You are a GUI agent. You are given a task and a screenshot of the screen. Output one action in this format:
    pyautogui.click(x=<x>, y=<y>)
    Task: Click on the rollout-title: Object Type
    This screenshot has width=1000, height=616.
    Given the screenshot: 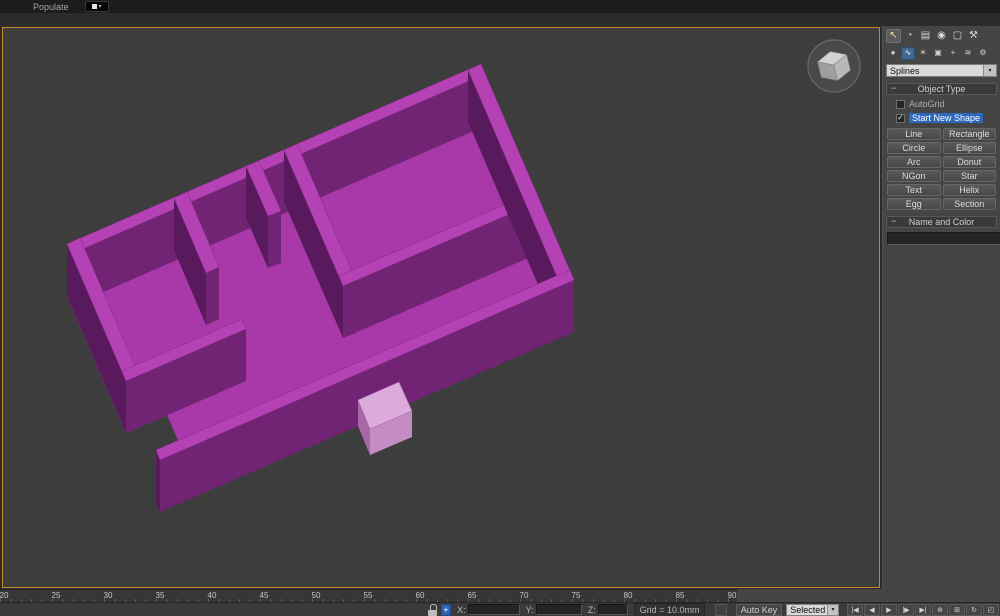 What is the action you would take?
    pyautogui.click(x=941, y=89)
    